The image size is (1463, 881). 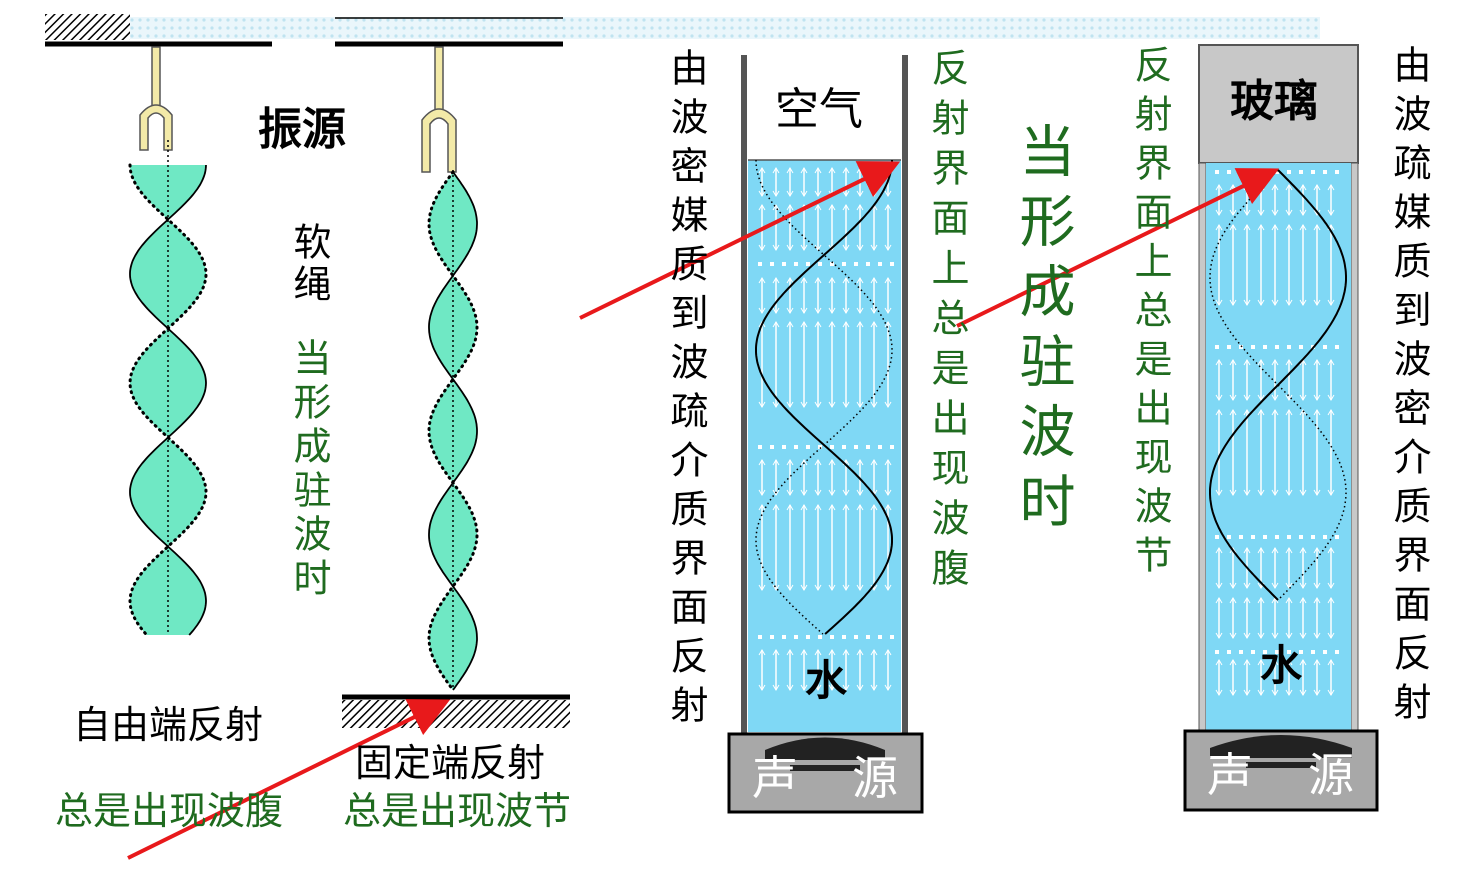 What do you see at coordinates (947, 323) in the screenshot?
I see `antinode-at-interface-note: 反射界面上总是出现波腹` at bounding box center [947, 323].